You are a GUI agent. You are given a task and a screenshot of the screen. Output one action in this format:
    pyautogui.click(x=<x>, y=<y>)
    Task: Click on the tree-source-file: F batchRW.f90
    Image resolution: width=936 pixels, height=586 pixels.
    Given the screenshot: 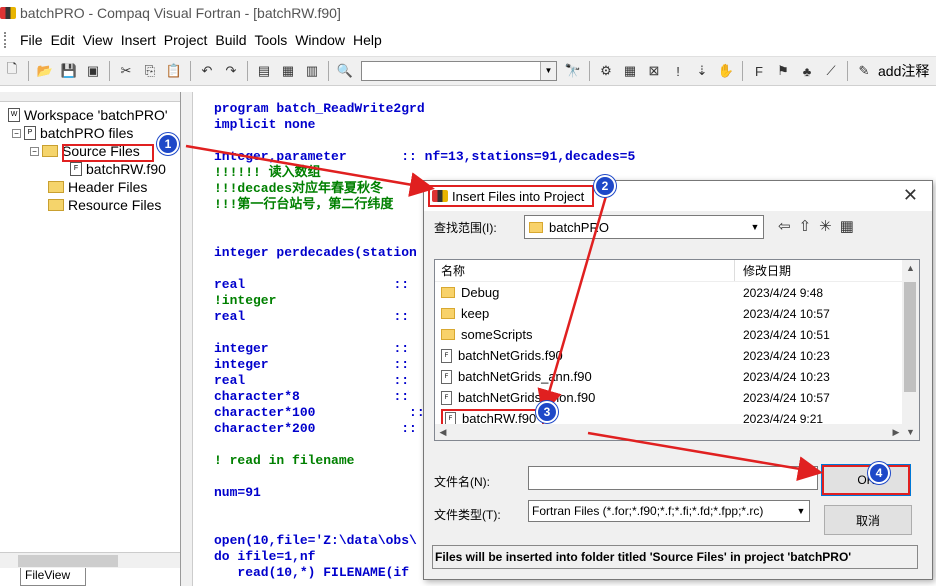 What is the action you would take?
    pyautogui.click(x=90, y=169)
    